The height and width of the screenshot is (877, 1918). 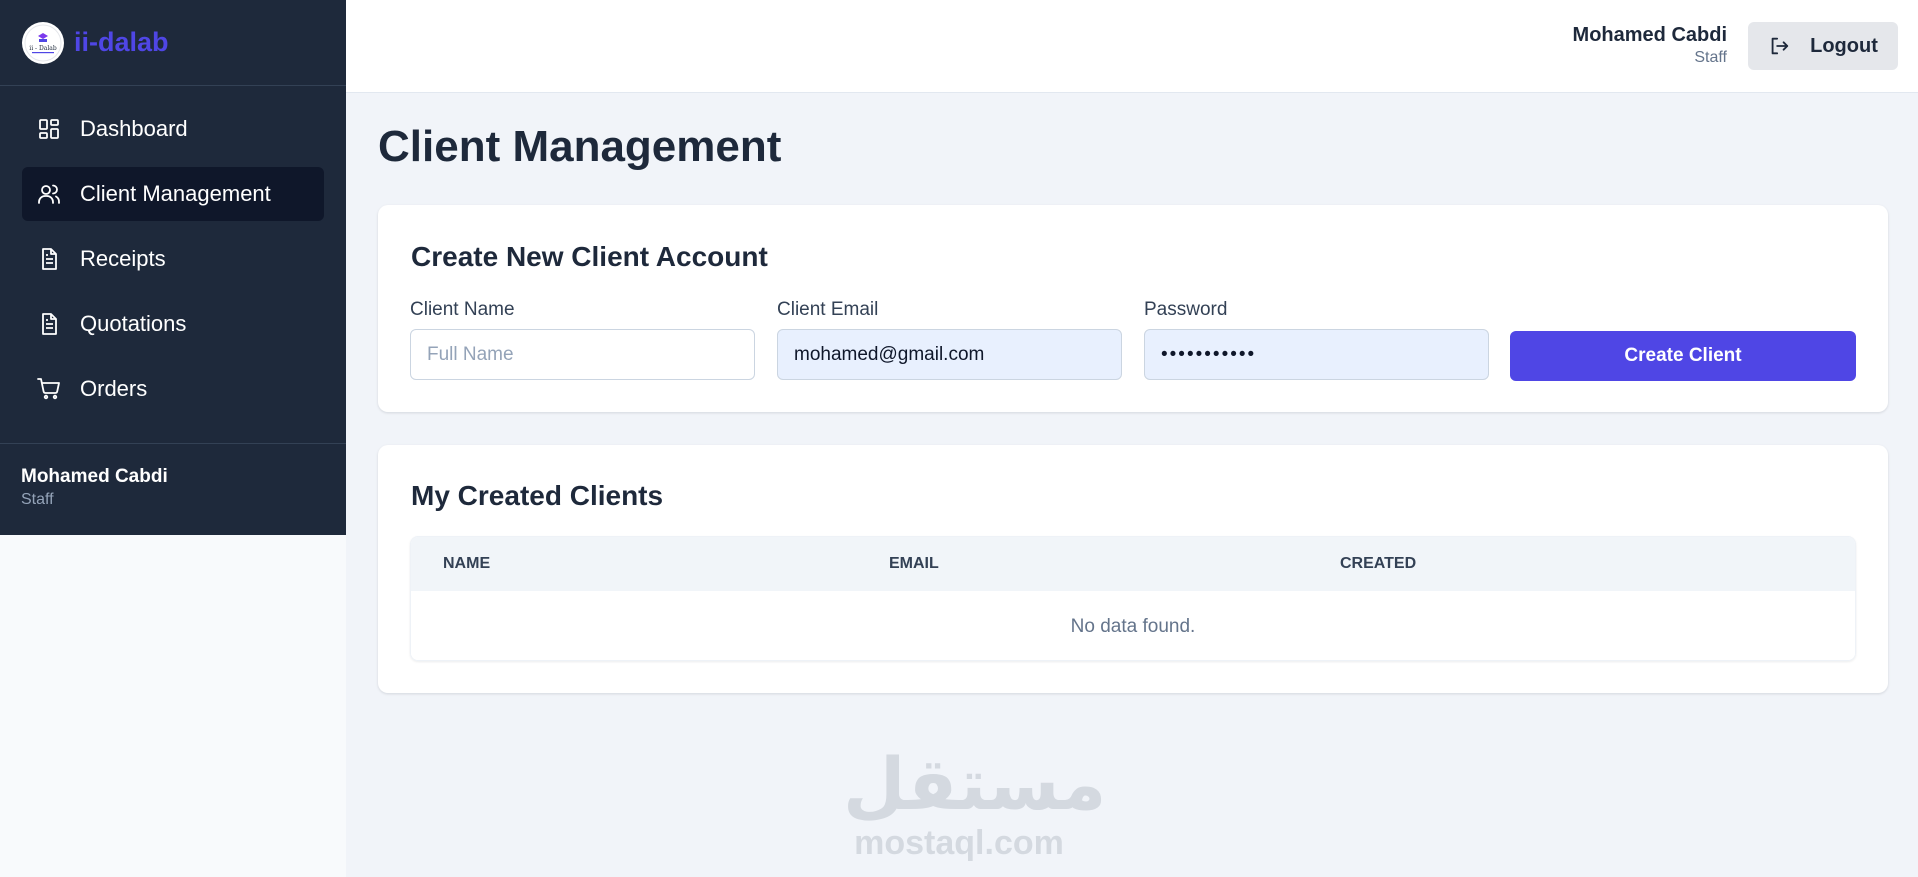 What do you see at coordinates (589, 256) in the screenshot?
I see `create-client-title: Create New Client Account` at bounding box center [589, 256].